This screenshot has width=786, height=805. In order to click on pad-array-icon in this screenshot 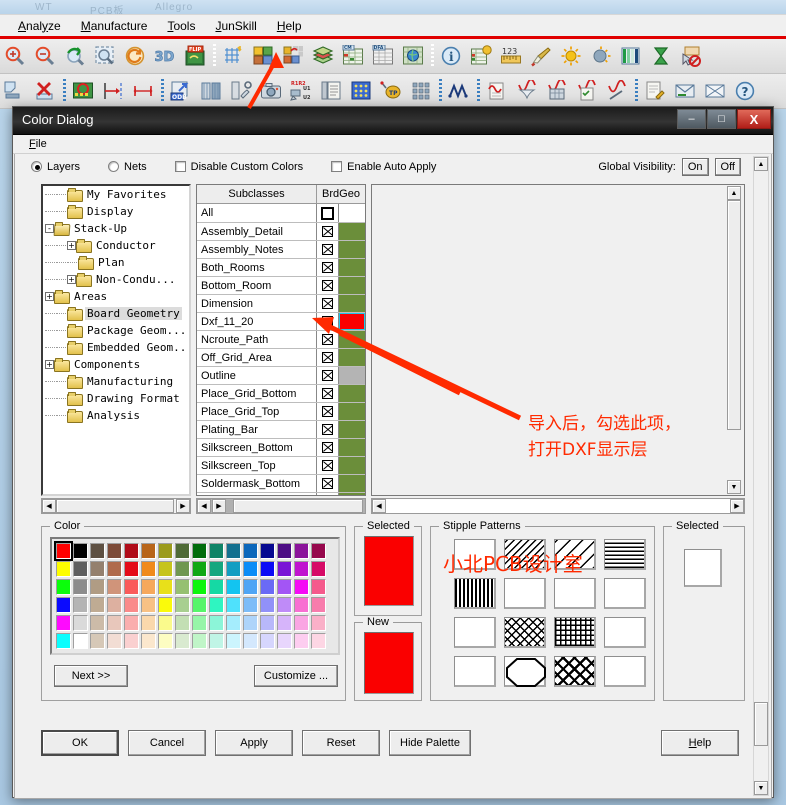, I will do `click(361, 91)`.